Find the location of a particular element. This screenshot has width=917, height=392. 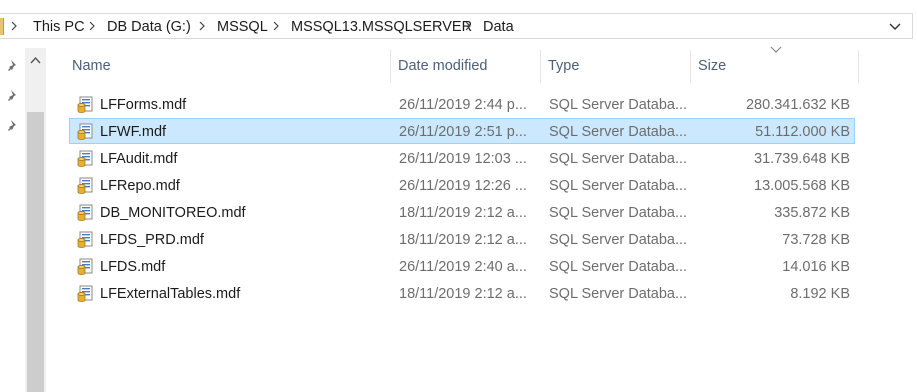

scroll-up-button is located at coordinates (35, 60).